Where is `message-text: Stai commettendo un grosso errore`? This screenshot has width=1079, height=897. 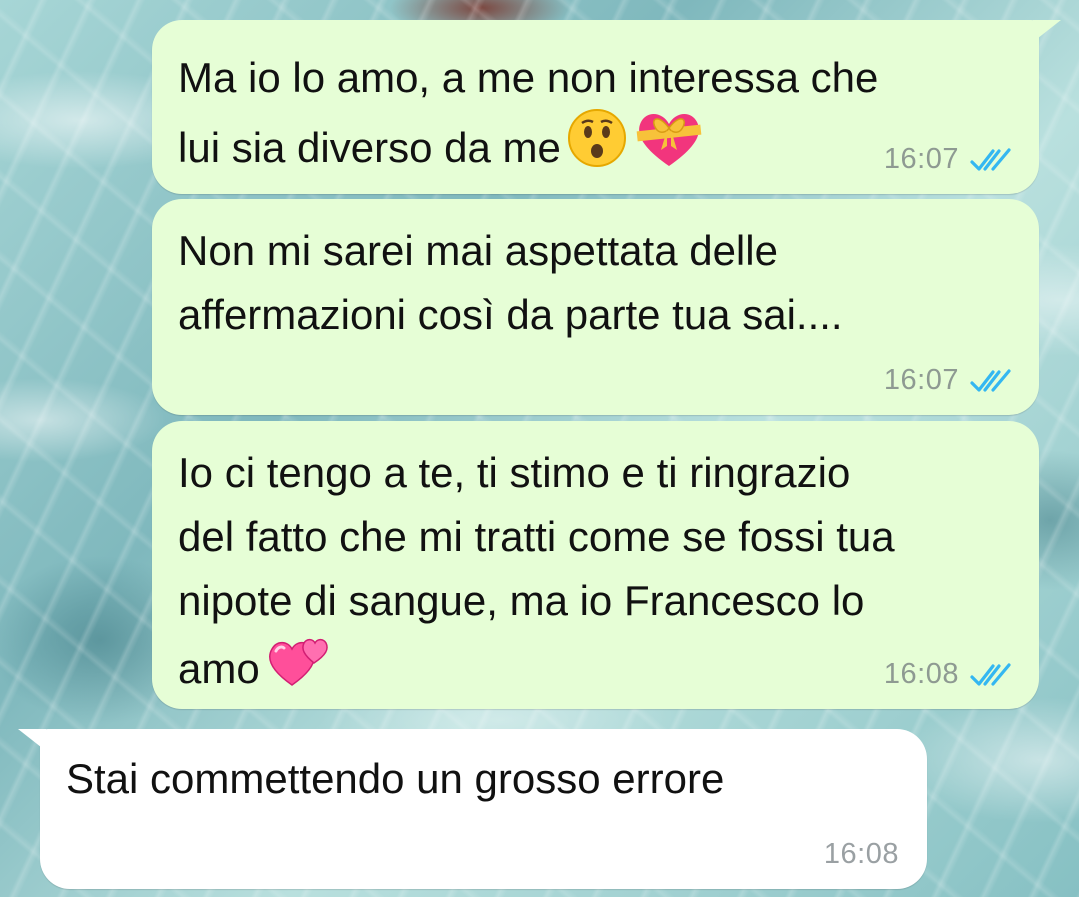 message-text: Stai commettendo un grosso errore is located at coordinates (395, 778).